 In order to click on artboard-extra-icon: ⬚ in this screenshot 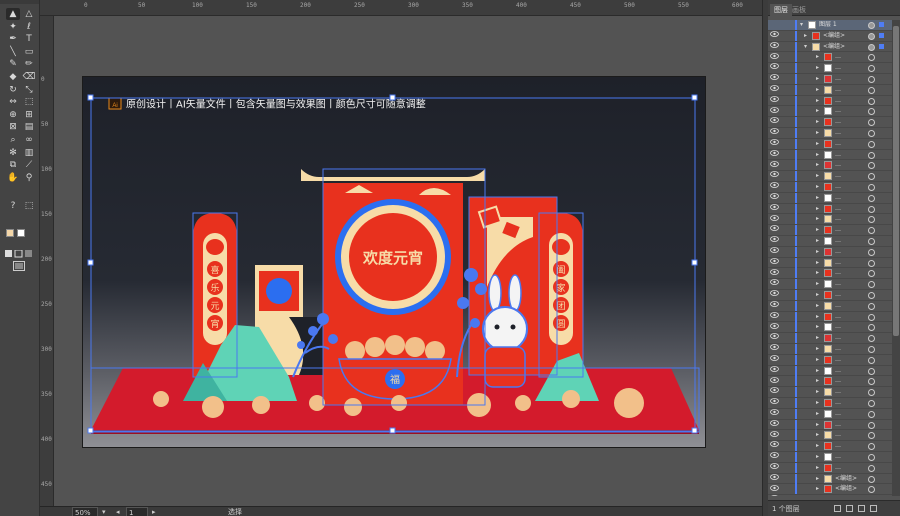, I will do `click(29, 206)`.